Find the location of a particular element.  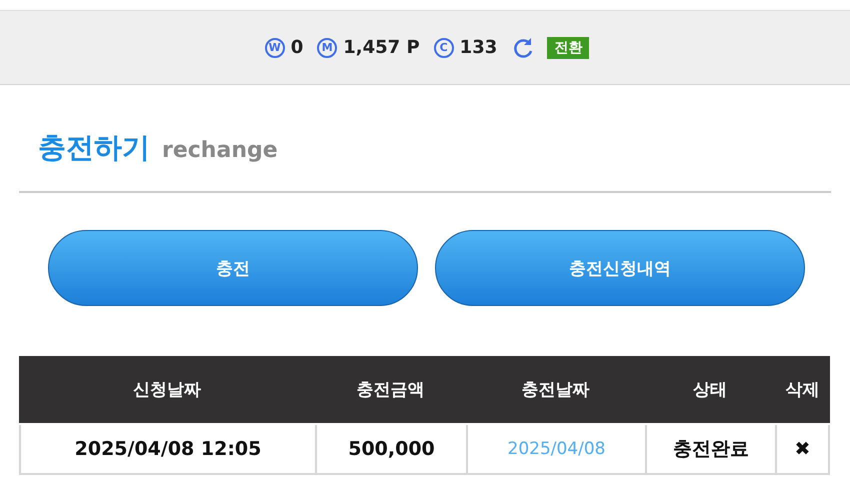

column-header: 충전날짜 is located at coordinates (555, 389).